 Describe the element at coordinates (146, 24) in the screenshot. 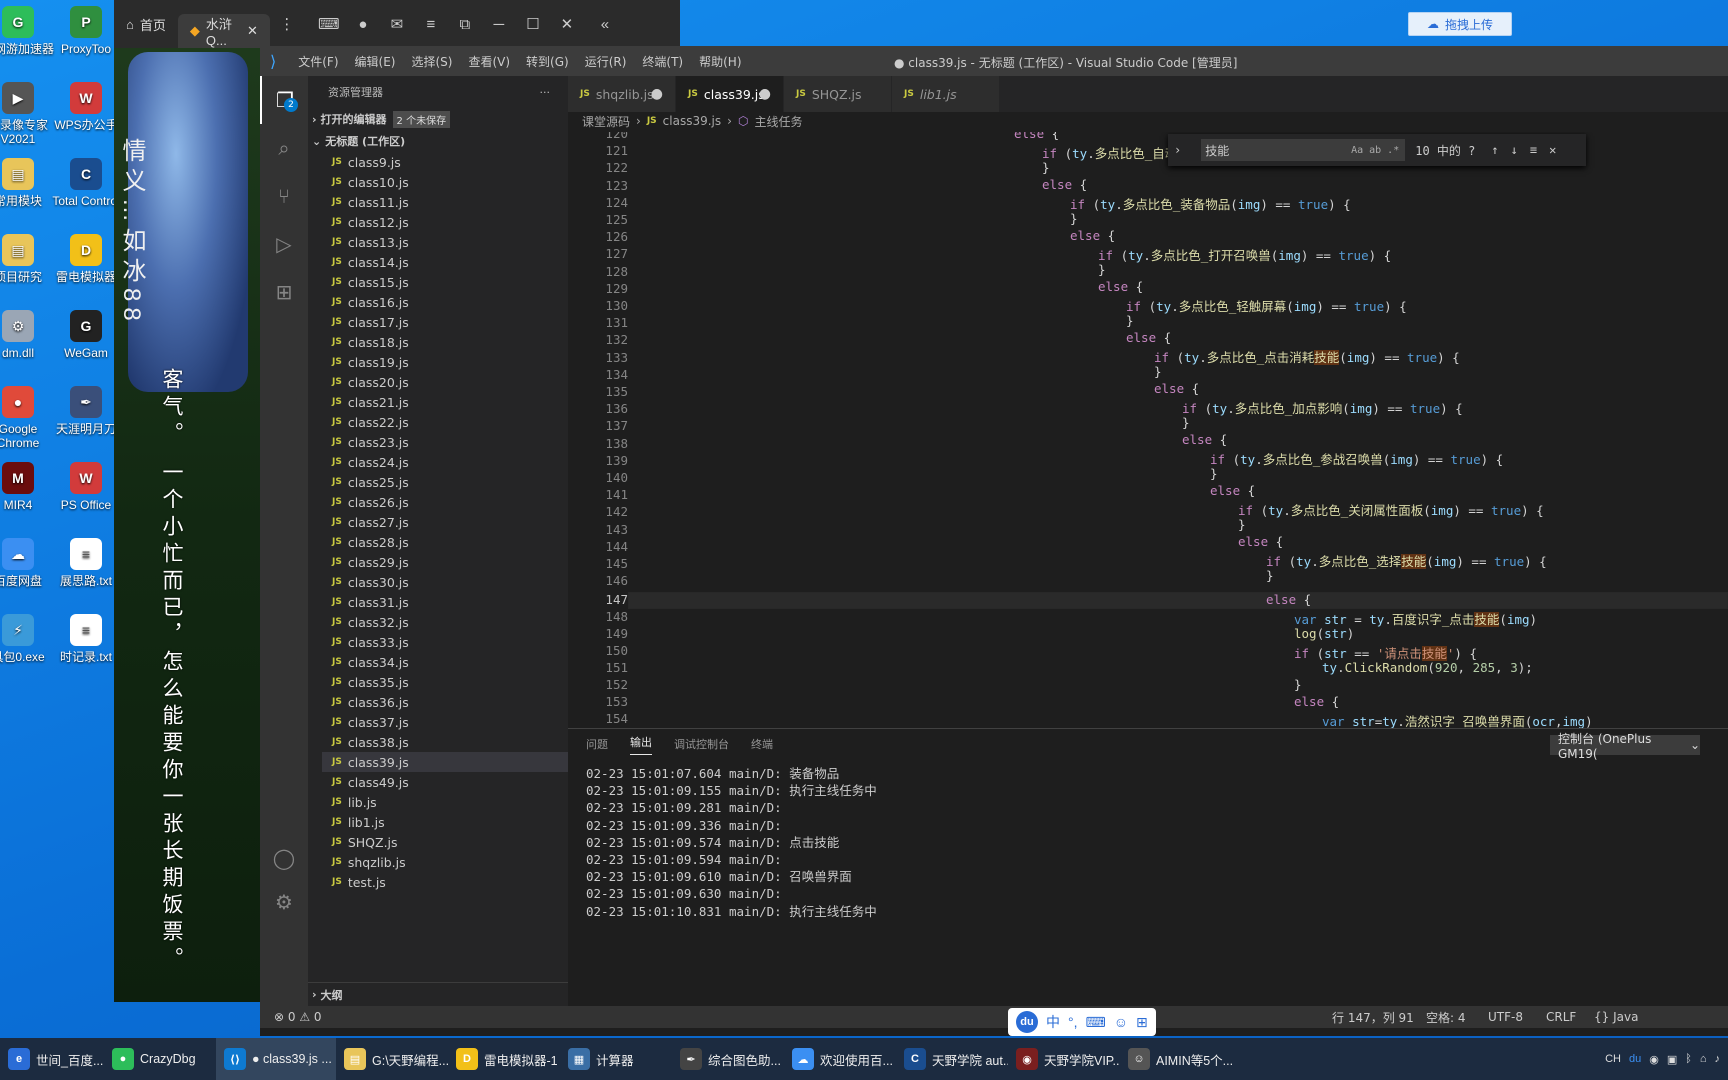

I see `tab-home: ⌂ 首页` at that location.